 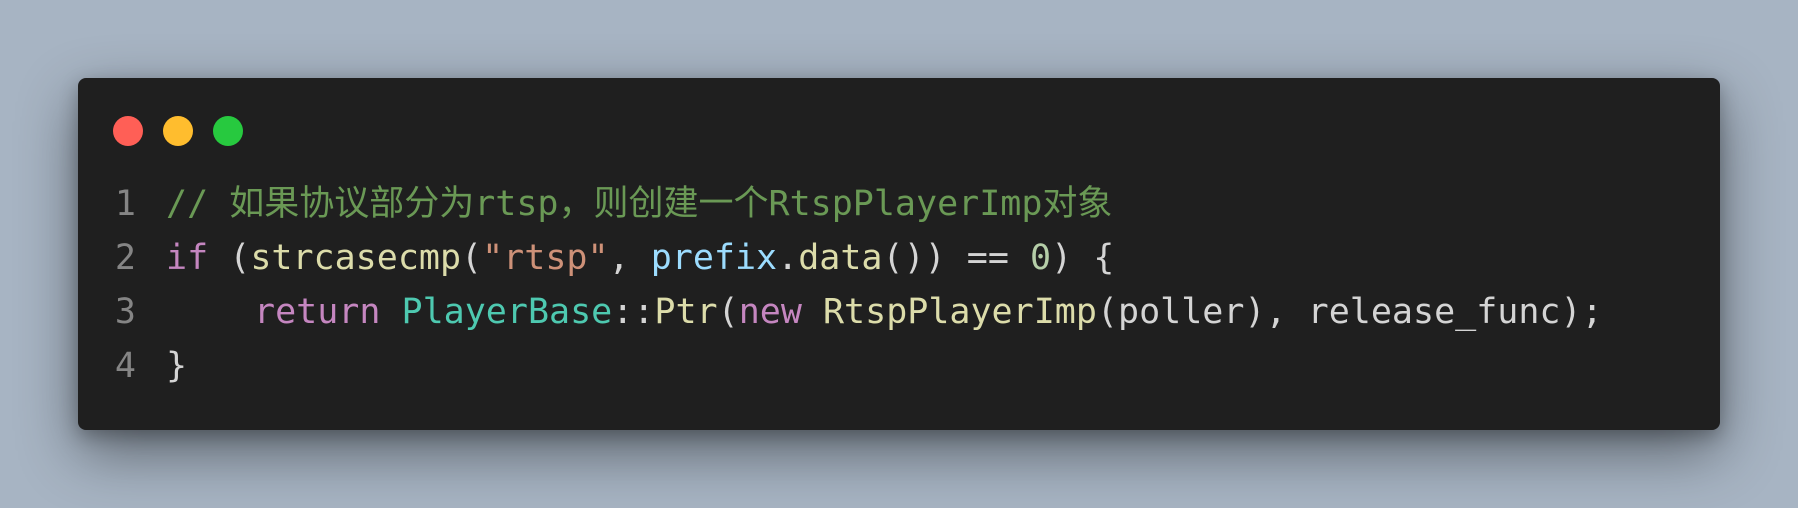 What do you see at coordinates (317, 312) in the screenshot?
I see `keyword-return: return` at bounding box center [317, 312].